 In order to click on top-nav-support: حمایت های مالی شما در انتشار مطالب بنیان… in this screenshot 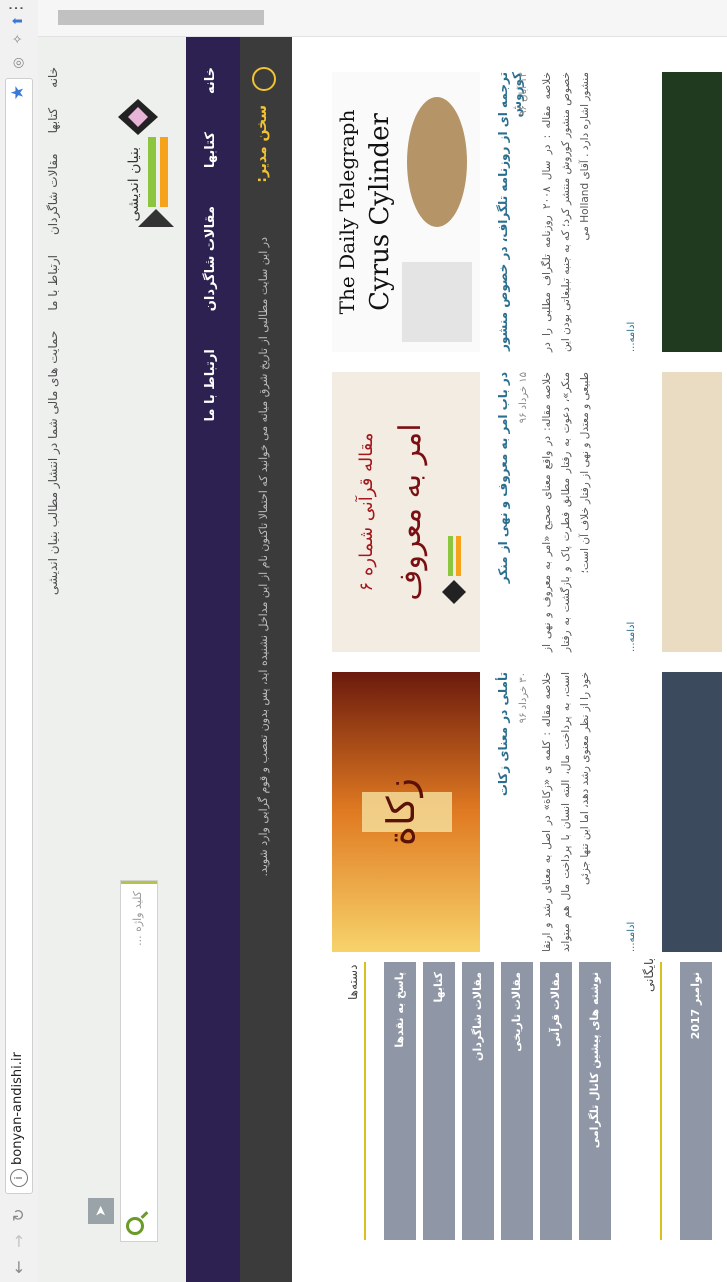, I will do `click(53, 463)`.